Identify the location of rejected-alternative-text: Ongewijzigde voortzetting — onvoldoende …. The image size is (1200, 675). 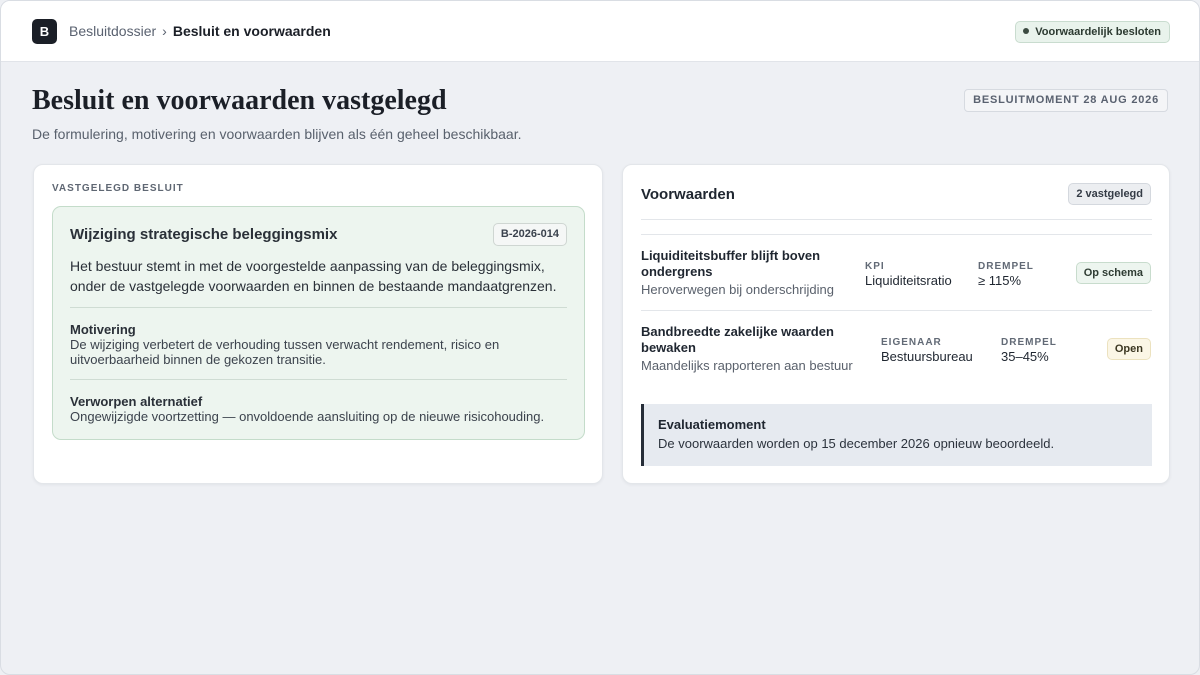
(307, 416).